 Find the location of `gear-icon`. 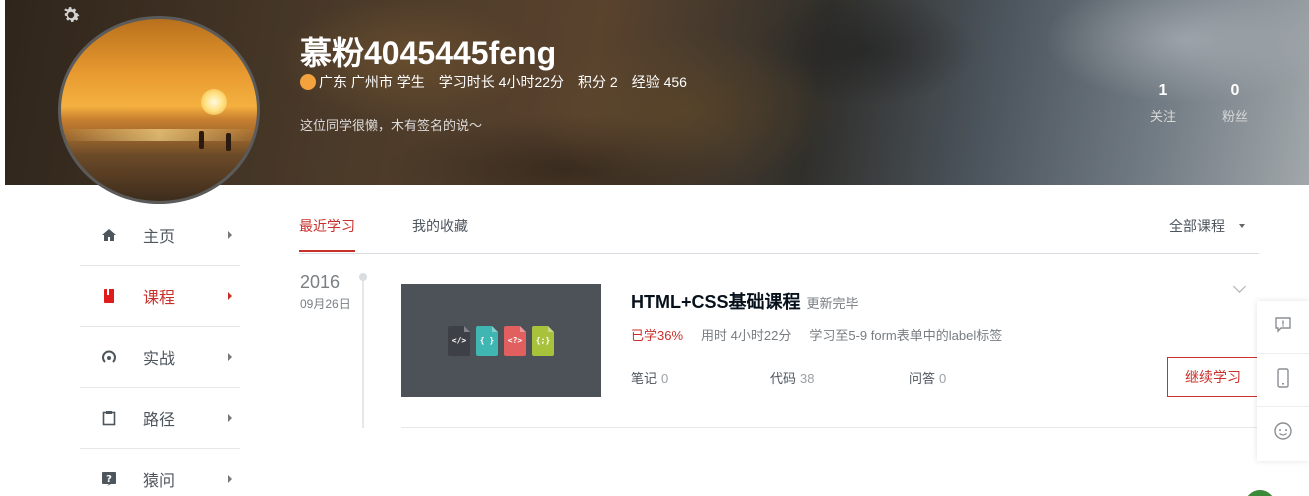

gear-icon is located at coordinates (71, 15).